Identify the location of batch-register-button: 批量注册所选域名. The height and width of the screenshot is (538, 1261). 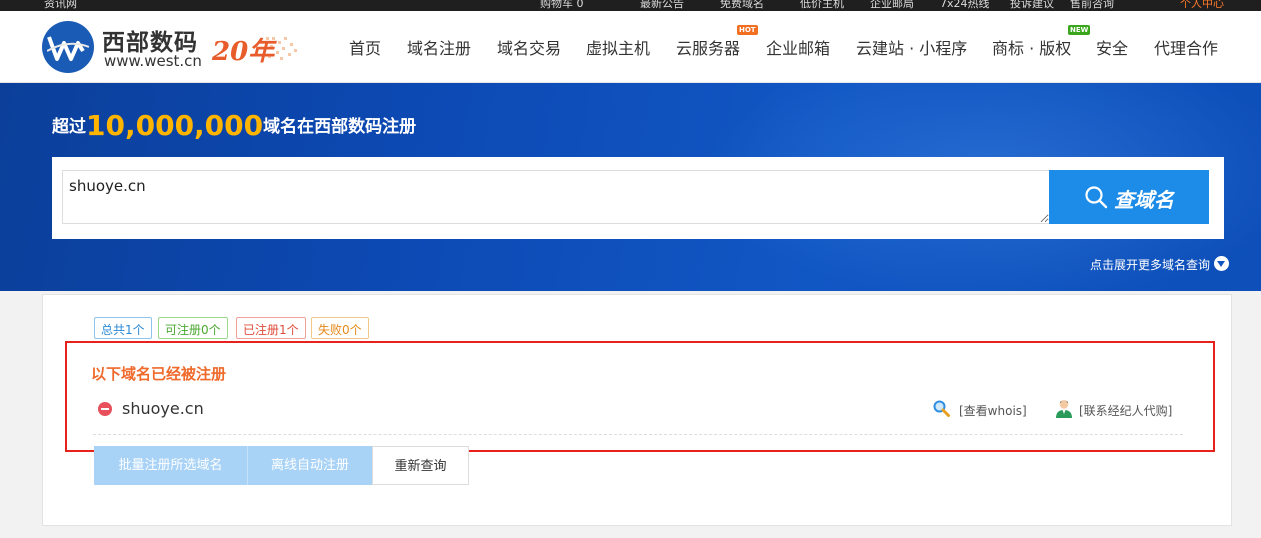
(170, 465).